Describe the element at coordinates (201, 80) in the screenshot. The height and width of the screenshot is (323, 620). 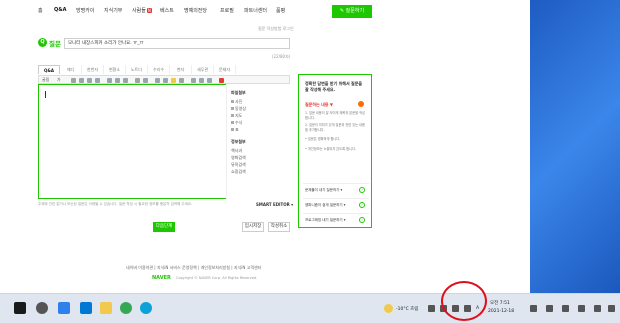
I see `undo-icon` at that location.